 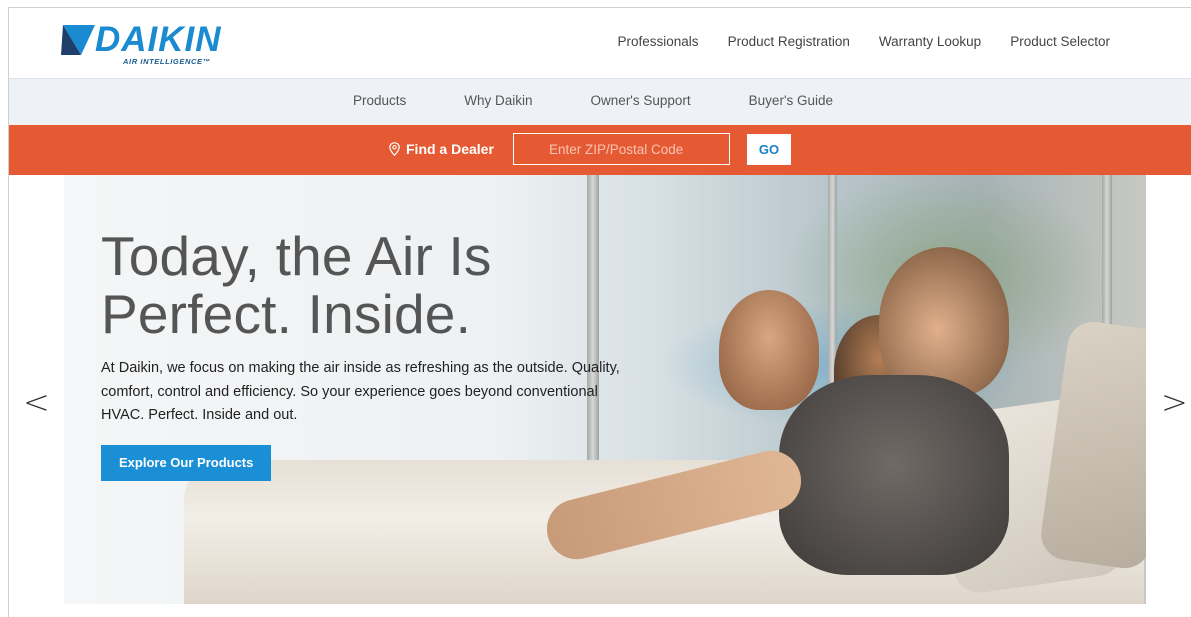 I want to click on utility-link-warranty-lookup: Warranty Lookup, so click(x=930, y=41).